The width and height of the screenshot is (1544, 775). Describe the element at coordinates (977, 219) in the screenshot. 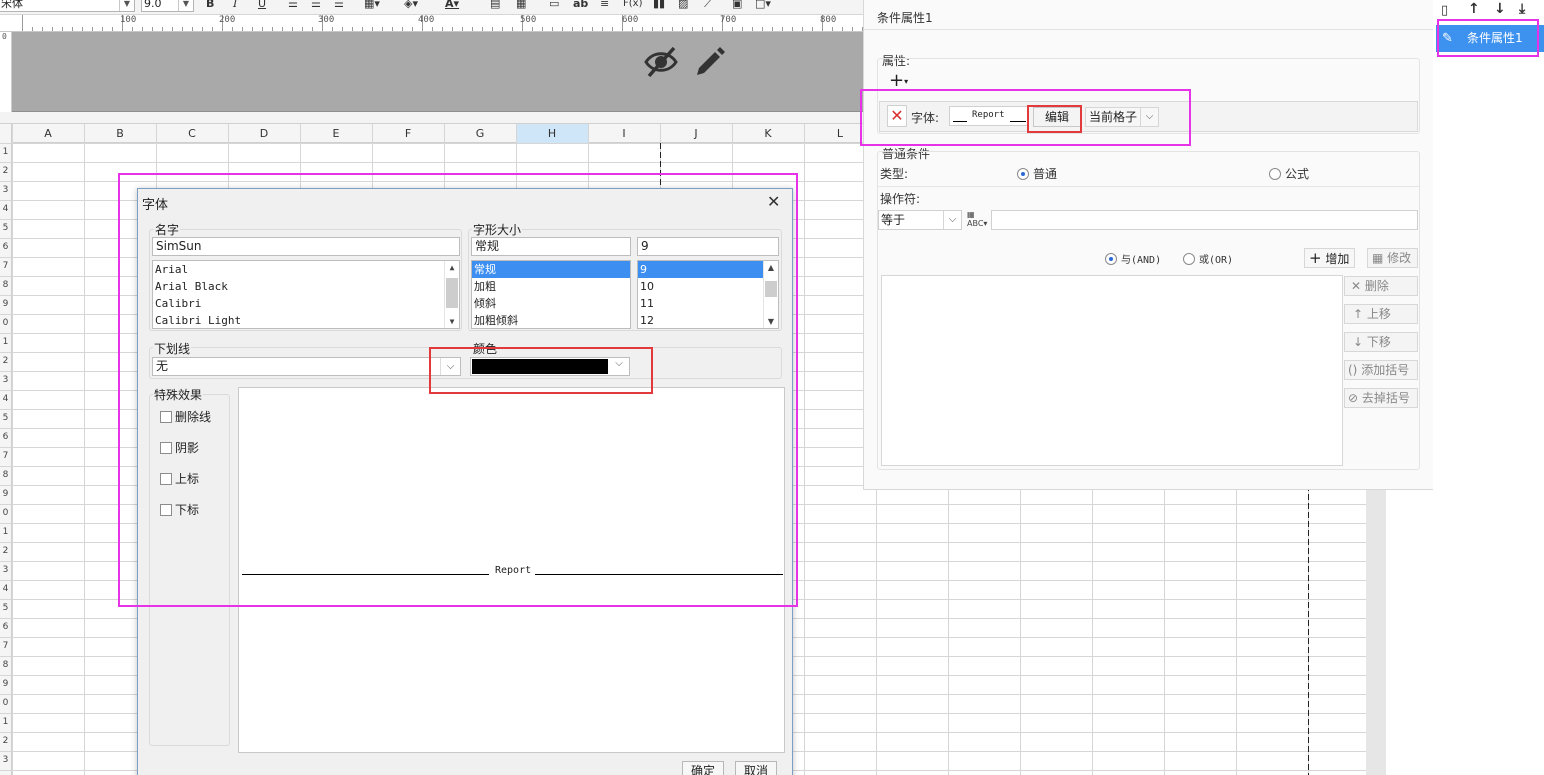

I see `value-type-icon: ▦ ABC▾` at that location.